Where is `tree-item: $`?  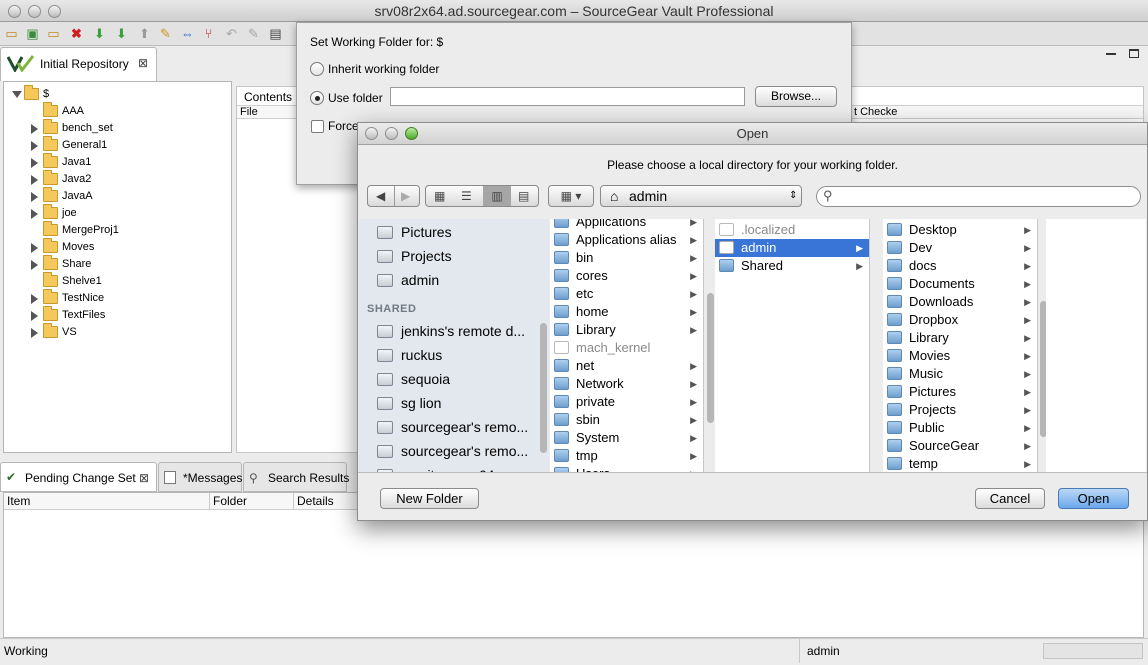 tree-item: $ is located at coordinates (116, 94).